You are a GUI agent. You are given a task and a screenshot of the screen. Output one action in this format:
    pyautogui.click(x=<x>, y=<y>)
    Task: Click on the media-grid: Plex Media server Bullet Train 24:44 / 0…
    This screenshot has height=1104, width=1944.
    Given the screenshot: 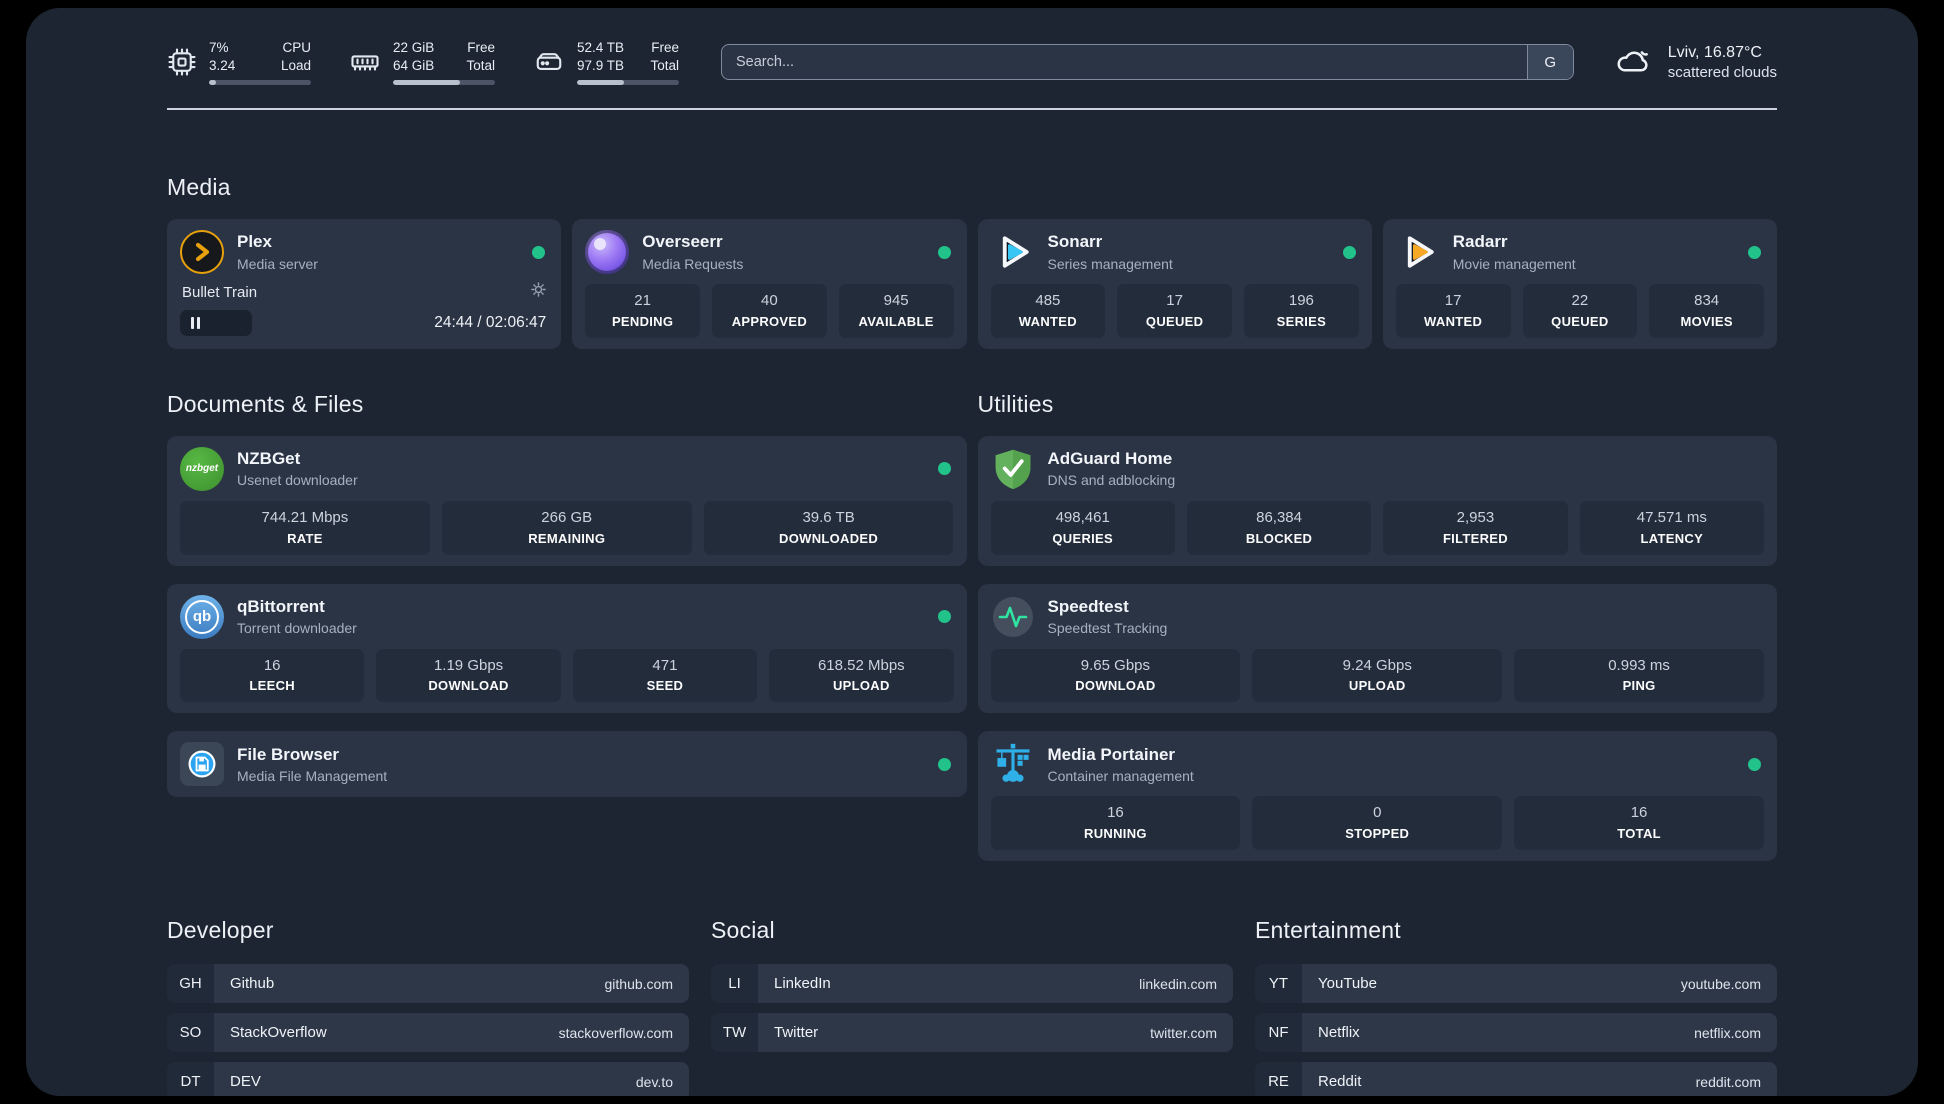 What is the action you would take?
    pyautogui.click(x=972, y=284)
    